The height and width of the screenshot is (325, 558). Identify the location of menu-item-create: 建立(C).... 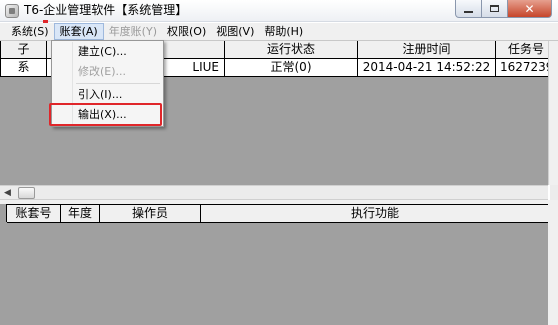
(102, 52).